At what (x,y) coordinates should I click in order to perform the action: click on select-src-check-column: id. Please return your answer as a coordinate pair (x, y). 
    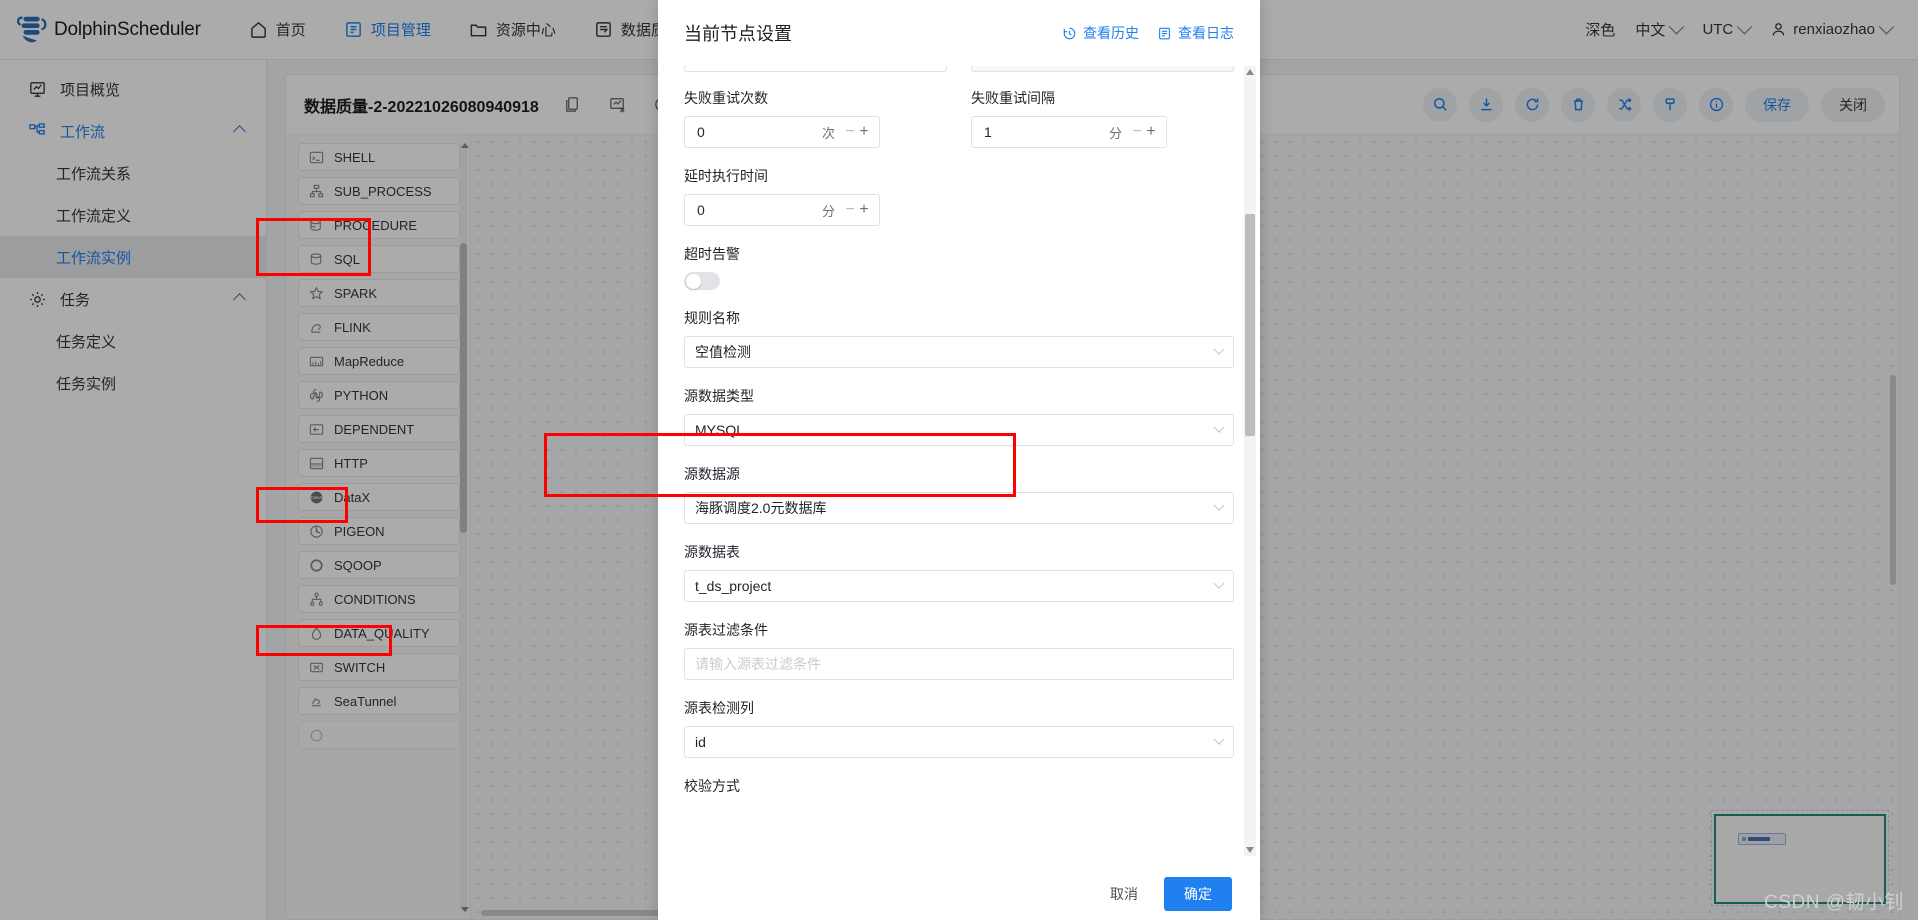
    Looking at the image, I should click on (959, 742).